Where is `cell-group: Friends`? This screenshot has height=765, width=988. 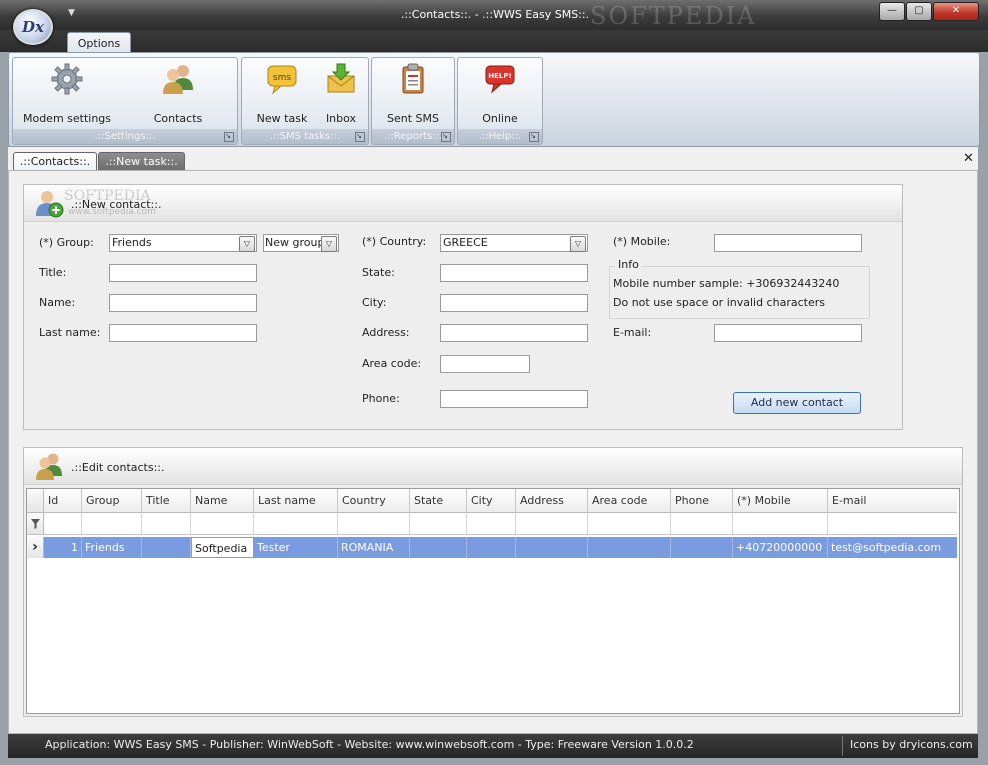
cell-group: Friends is located at coordinates (112, 547).